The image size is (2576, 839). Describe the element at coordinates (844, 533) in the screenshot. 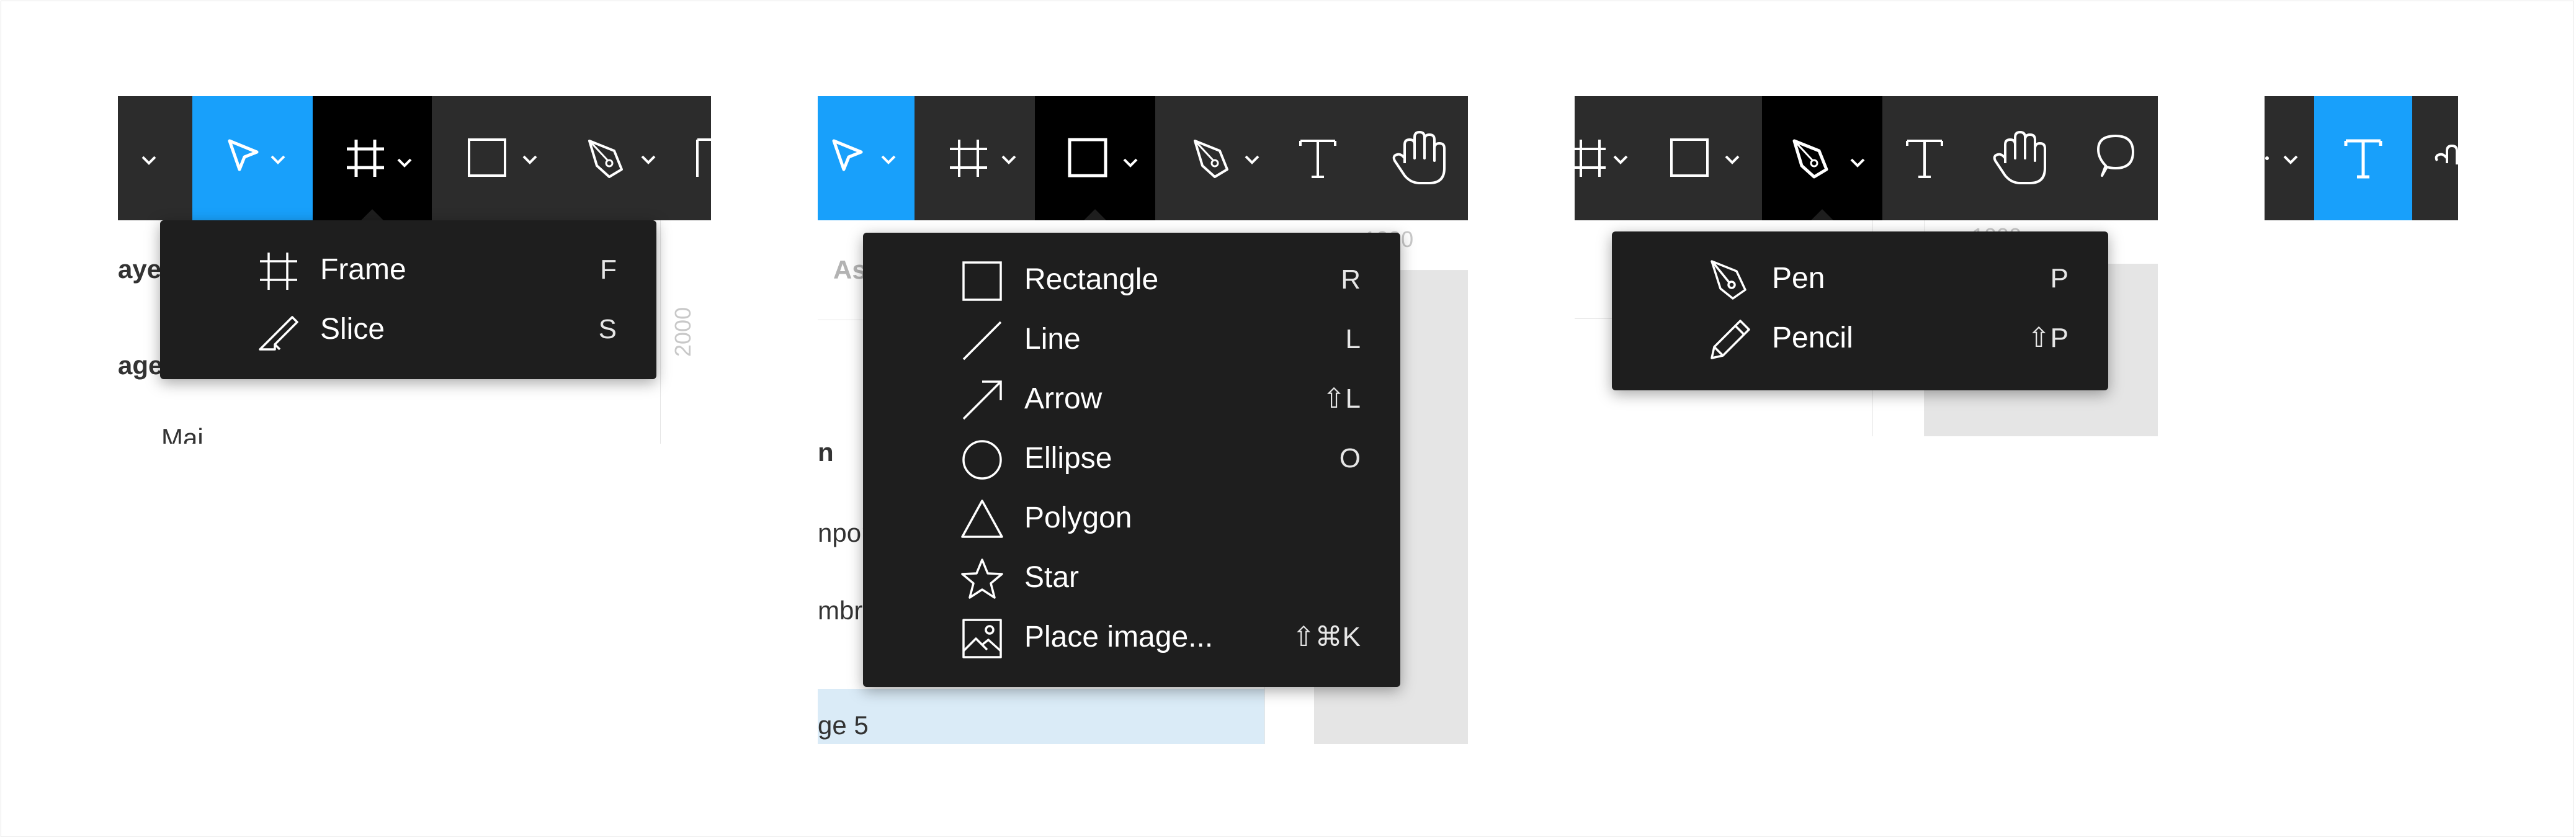

I see `list-item: npor` at that location.